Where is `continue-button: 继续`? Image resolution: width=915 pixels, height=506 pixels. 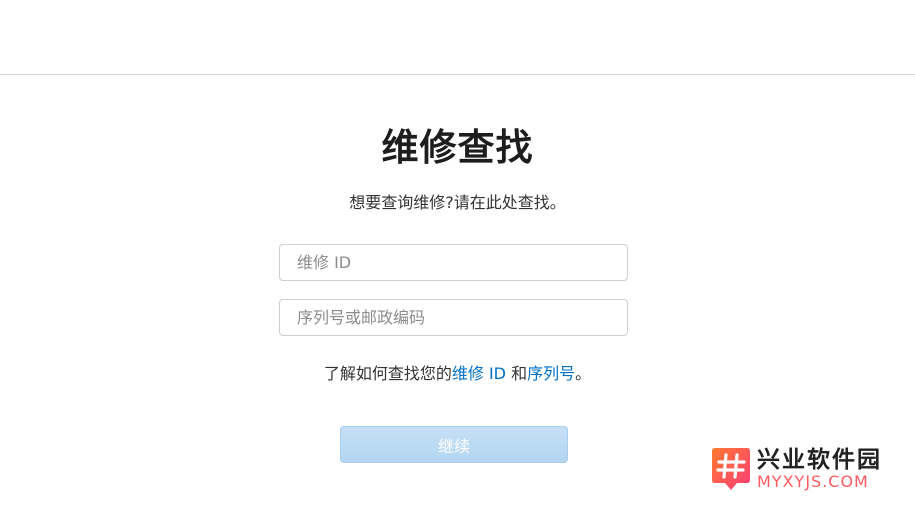 continue-button: 继续 is located at coordinates (454, 444).